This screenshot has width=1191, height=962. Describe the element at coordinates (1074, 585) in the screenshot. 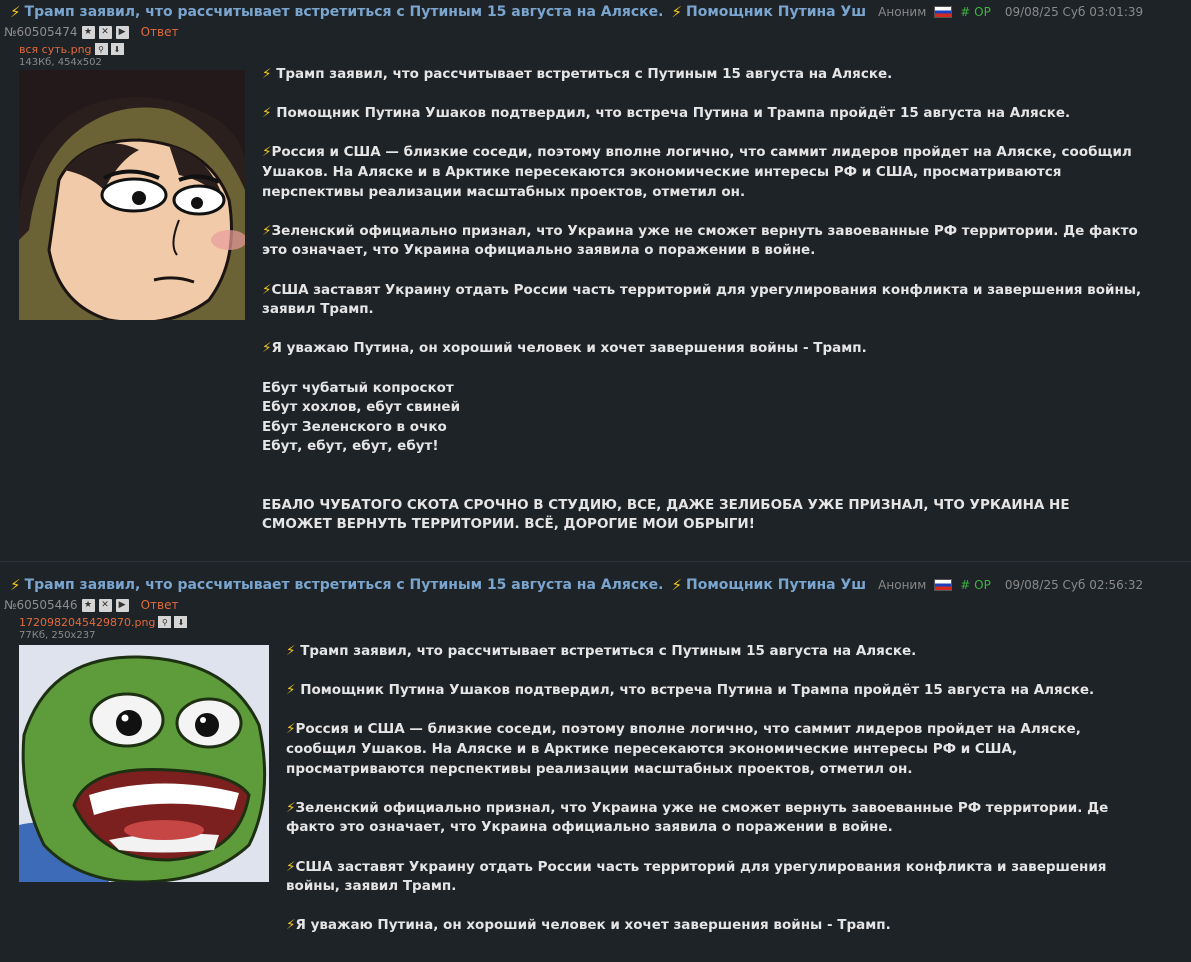

I see `post-date: 09/08/25 Суб 02:56:32` at that location.